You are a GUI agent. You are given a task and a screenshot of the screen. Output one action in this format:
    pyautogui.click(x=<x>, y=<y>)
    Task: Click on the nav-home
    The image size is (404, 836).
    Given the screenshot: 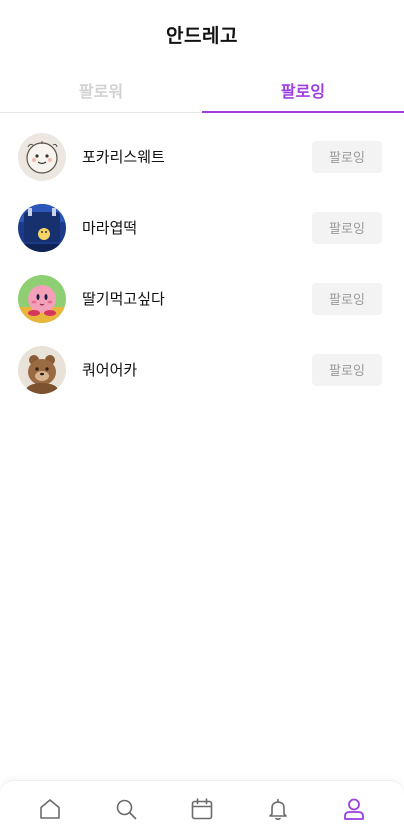 What is the action you would take?
    pyautogui.click(x=50, y=809)
    